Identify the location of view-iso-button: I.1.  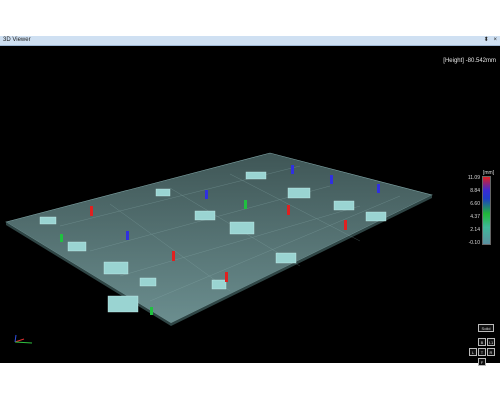
(491, 342).